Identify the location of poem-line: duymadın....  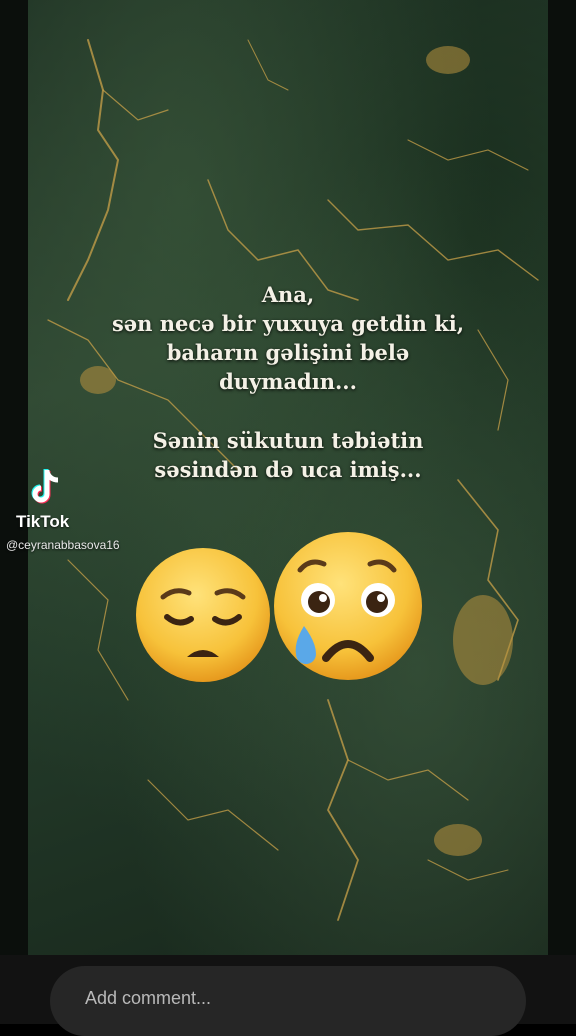
(288, 381).